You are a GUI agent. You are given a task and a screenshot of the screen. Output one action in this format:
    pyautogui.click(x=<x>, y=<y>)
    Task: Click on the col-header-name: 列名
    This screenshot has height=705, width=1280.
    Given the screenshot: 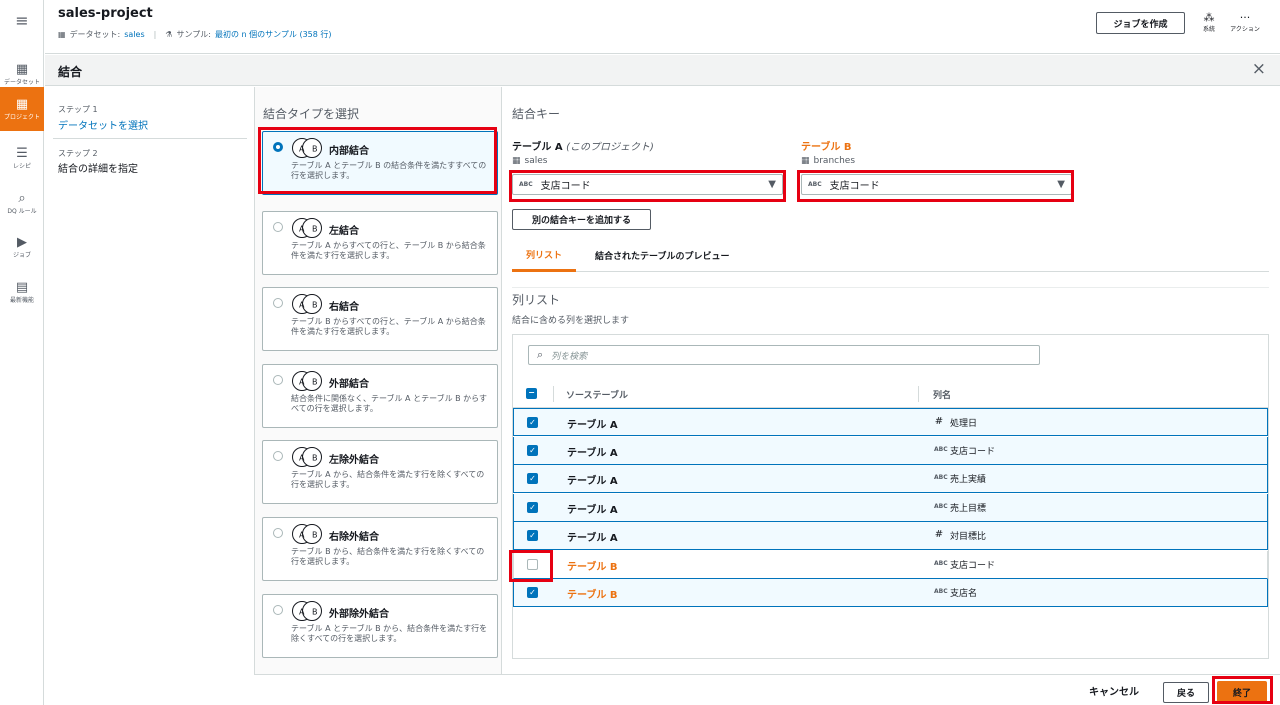 What is the action you would take?
    pyautogui.click(x=942, y=394)
    